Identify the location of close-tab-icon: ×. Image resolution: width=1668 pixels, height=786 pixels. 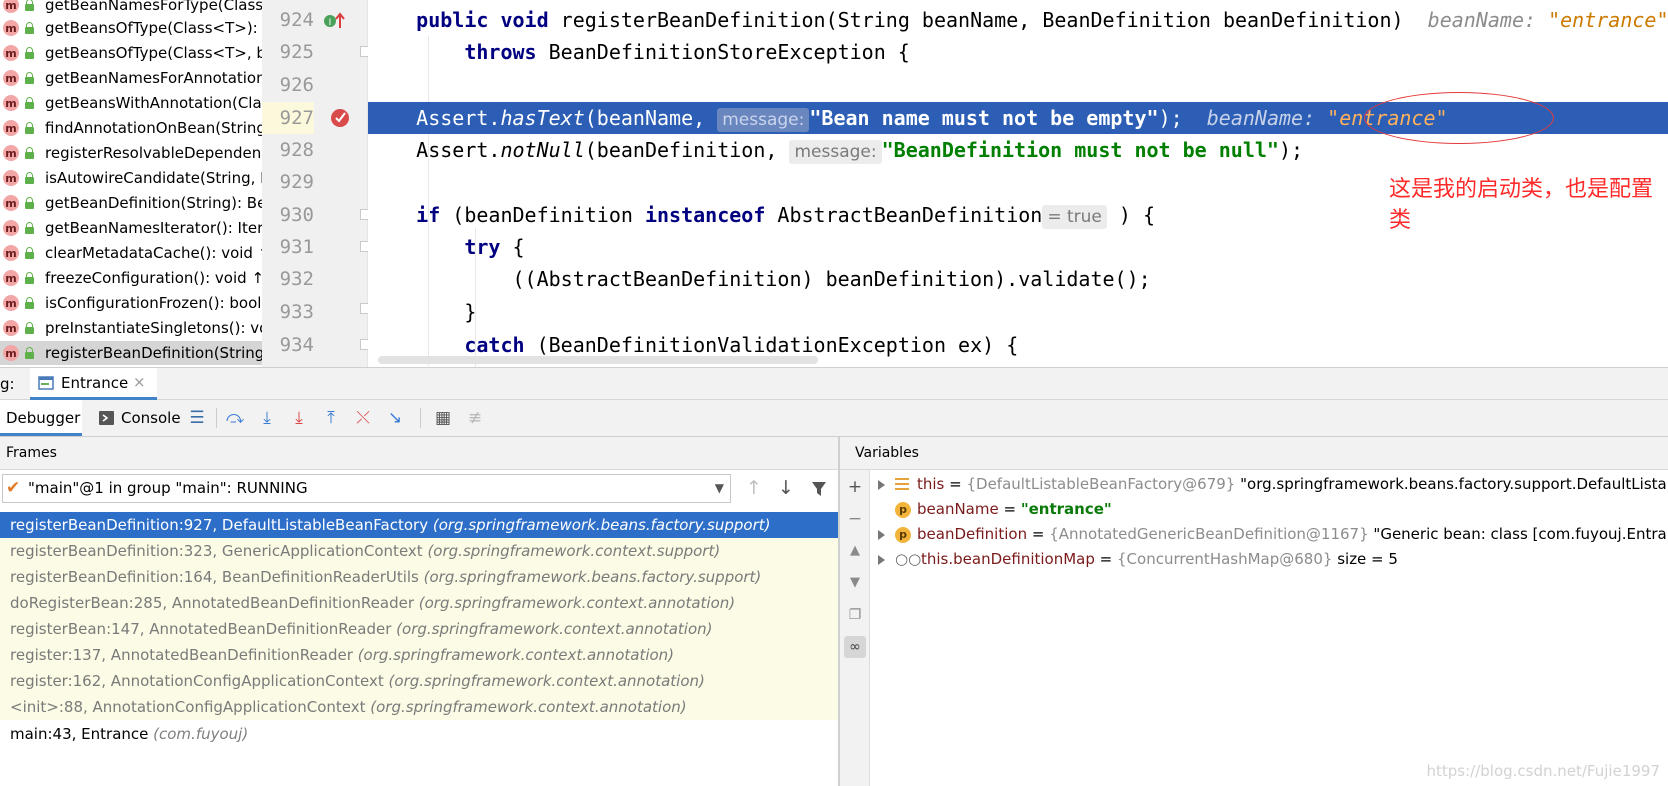
(139, 382).